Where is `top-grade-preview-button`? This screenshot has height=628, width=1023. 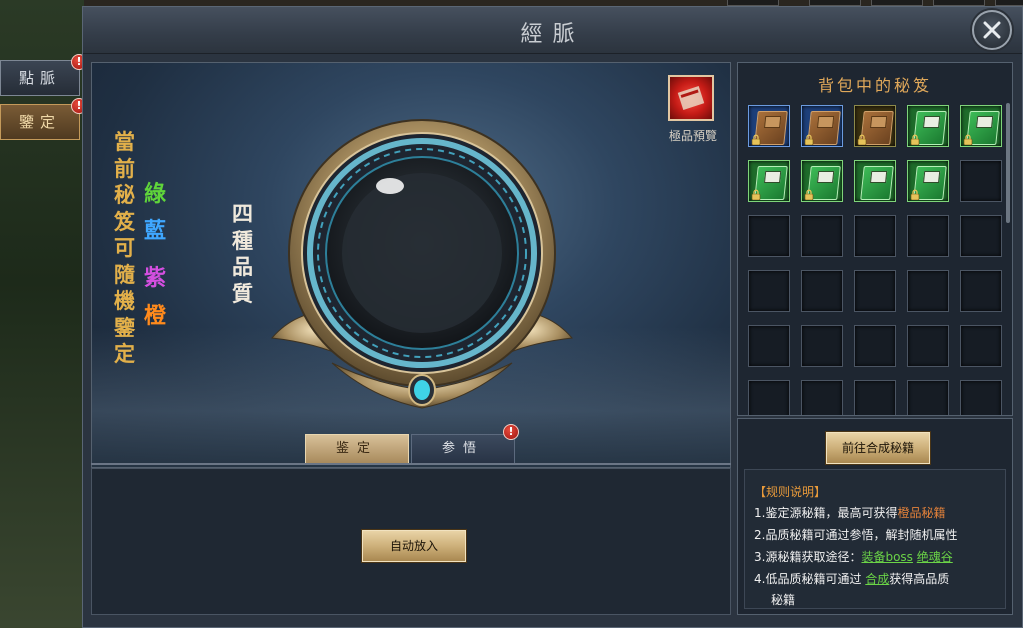 top-grade-preview-button is located at coordinates (691, 98).